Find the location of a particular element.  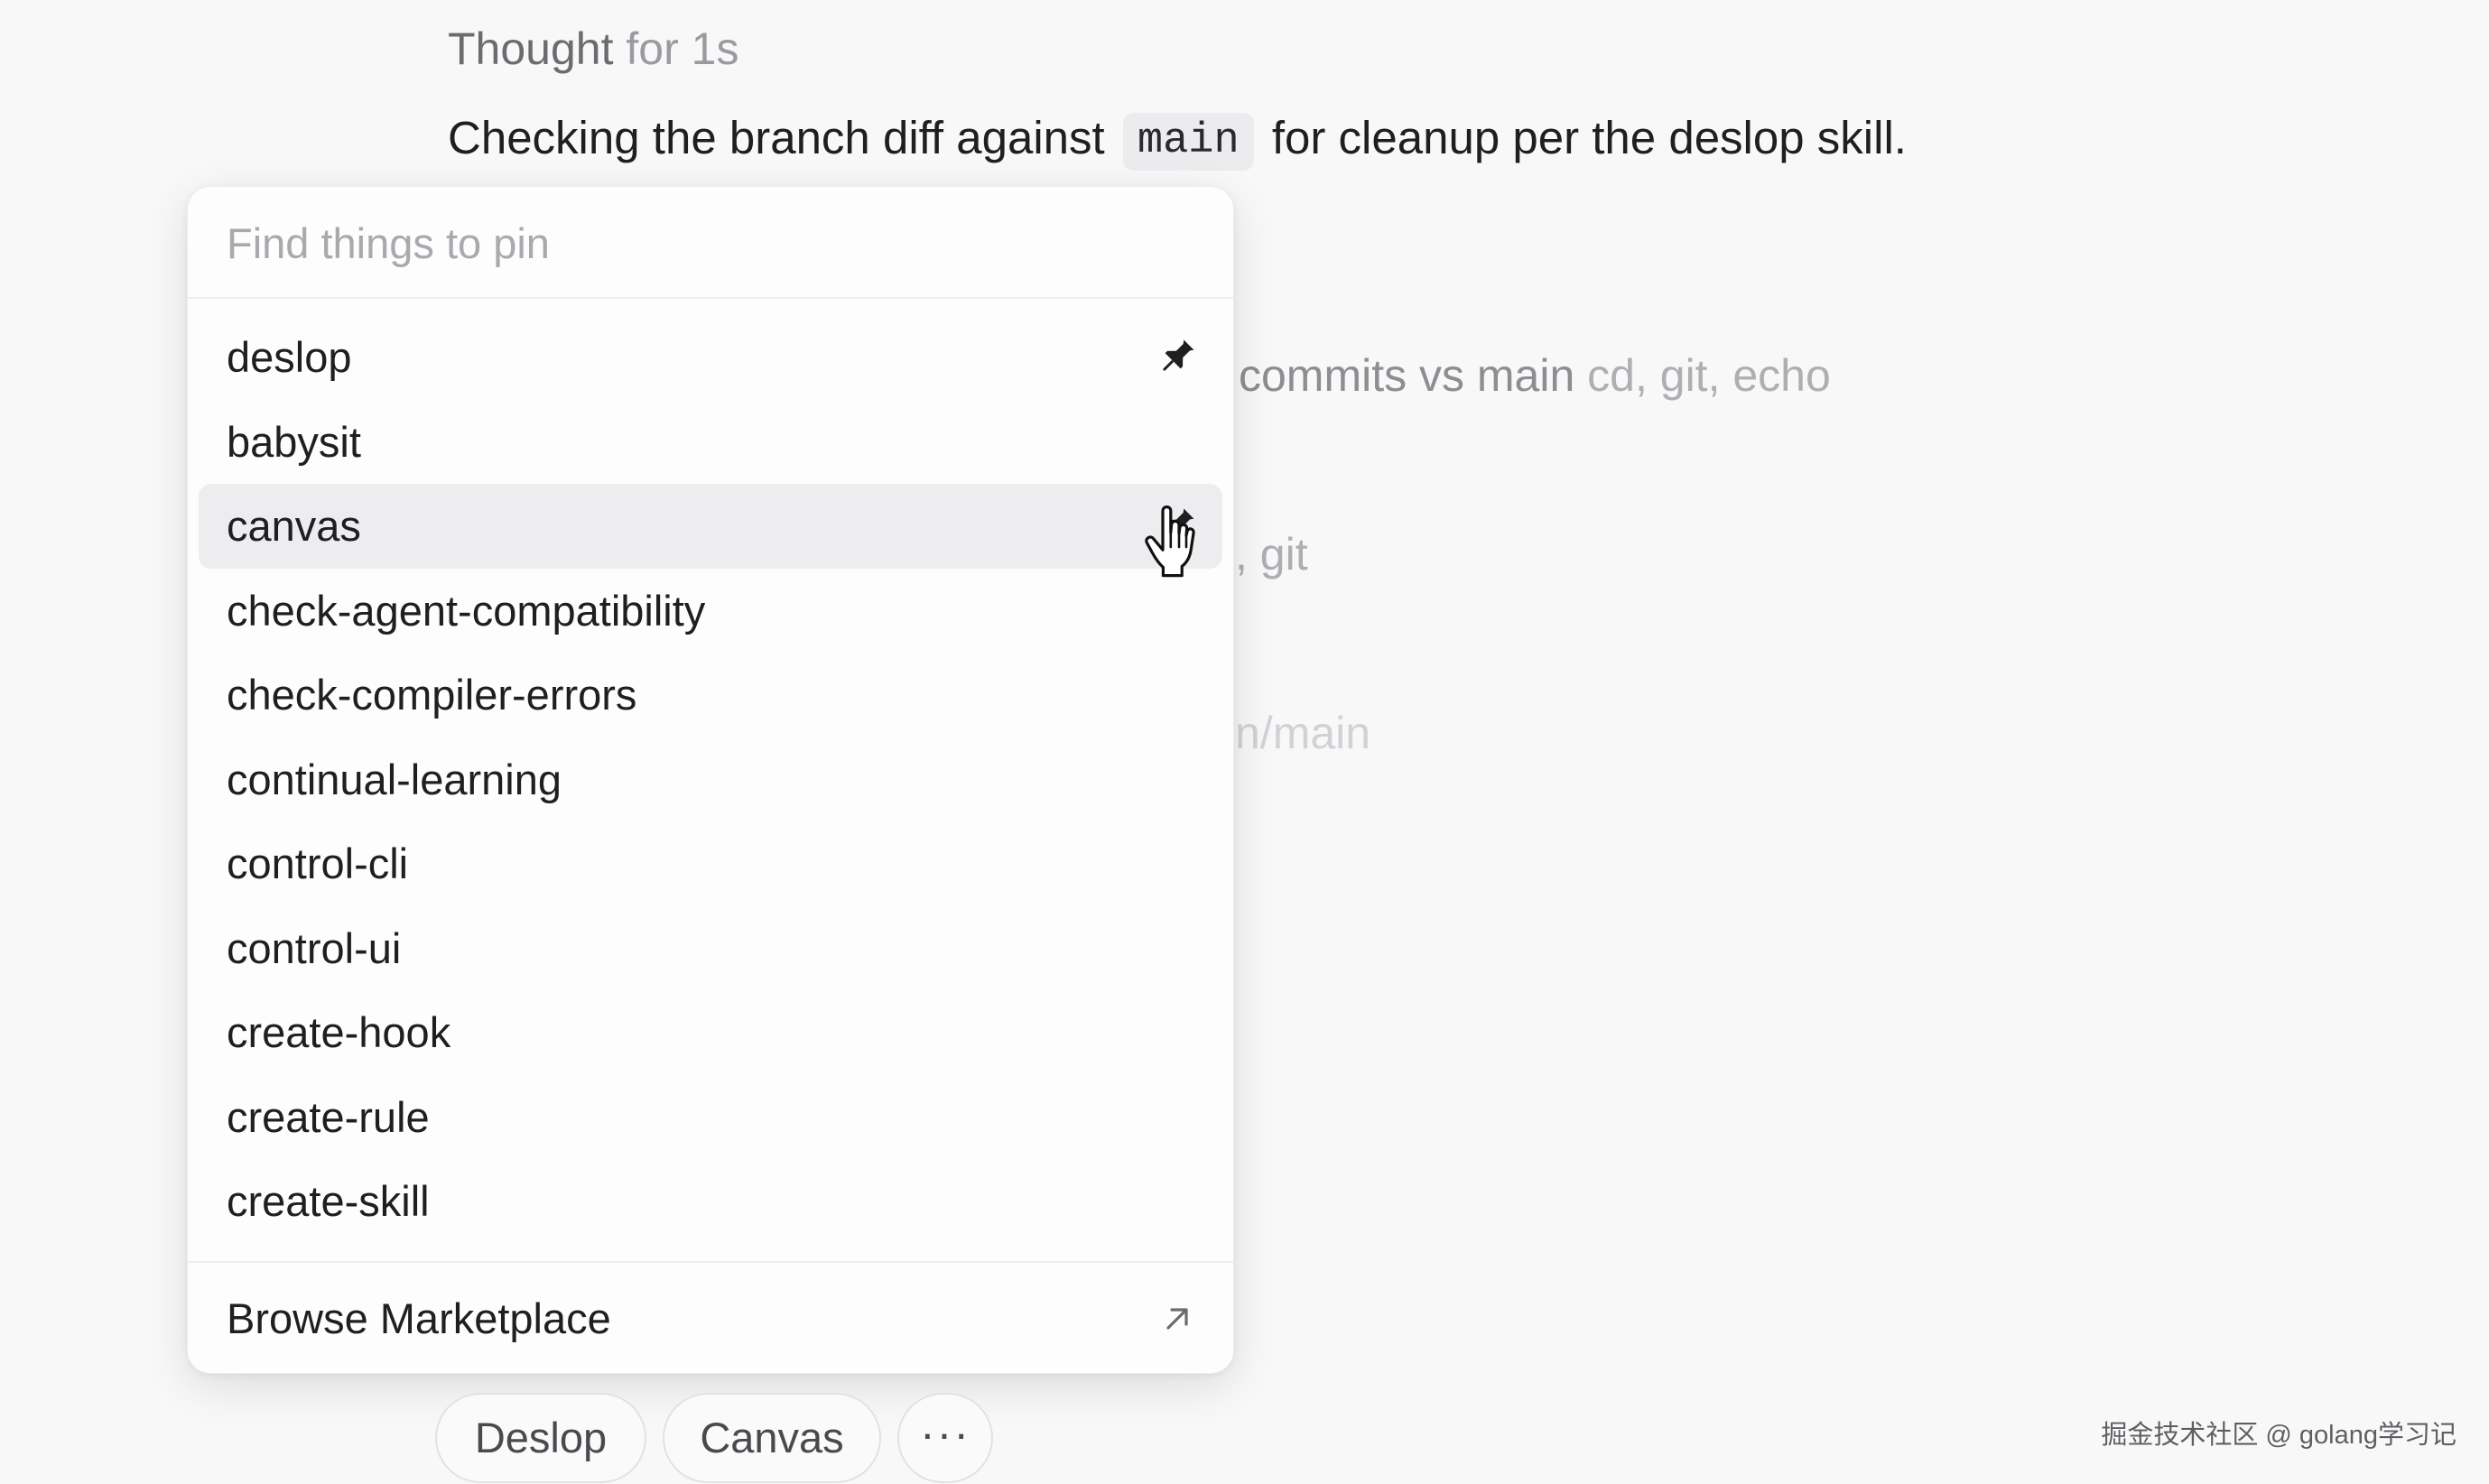

browse-marketplace-link: Browse Marketplace is located at coordinates (710, 1319).